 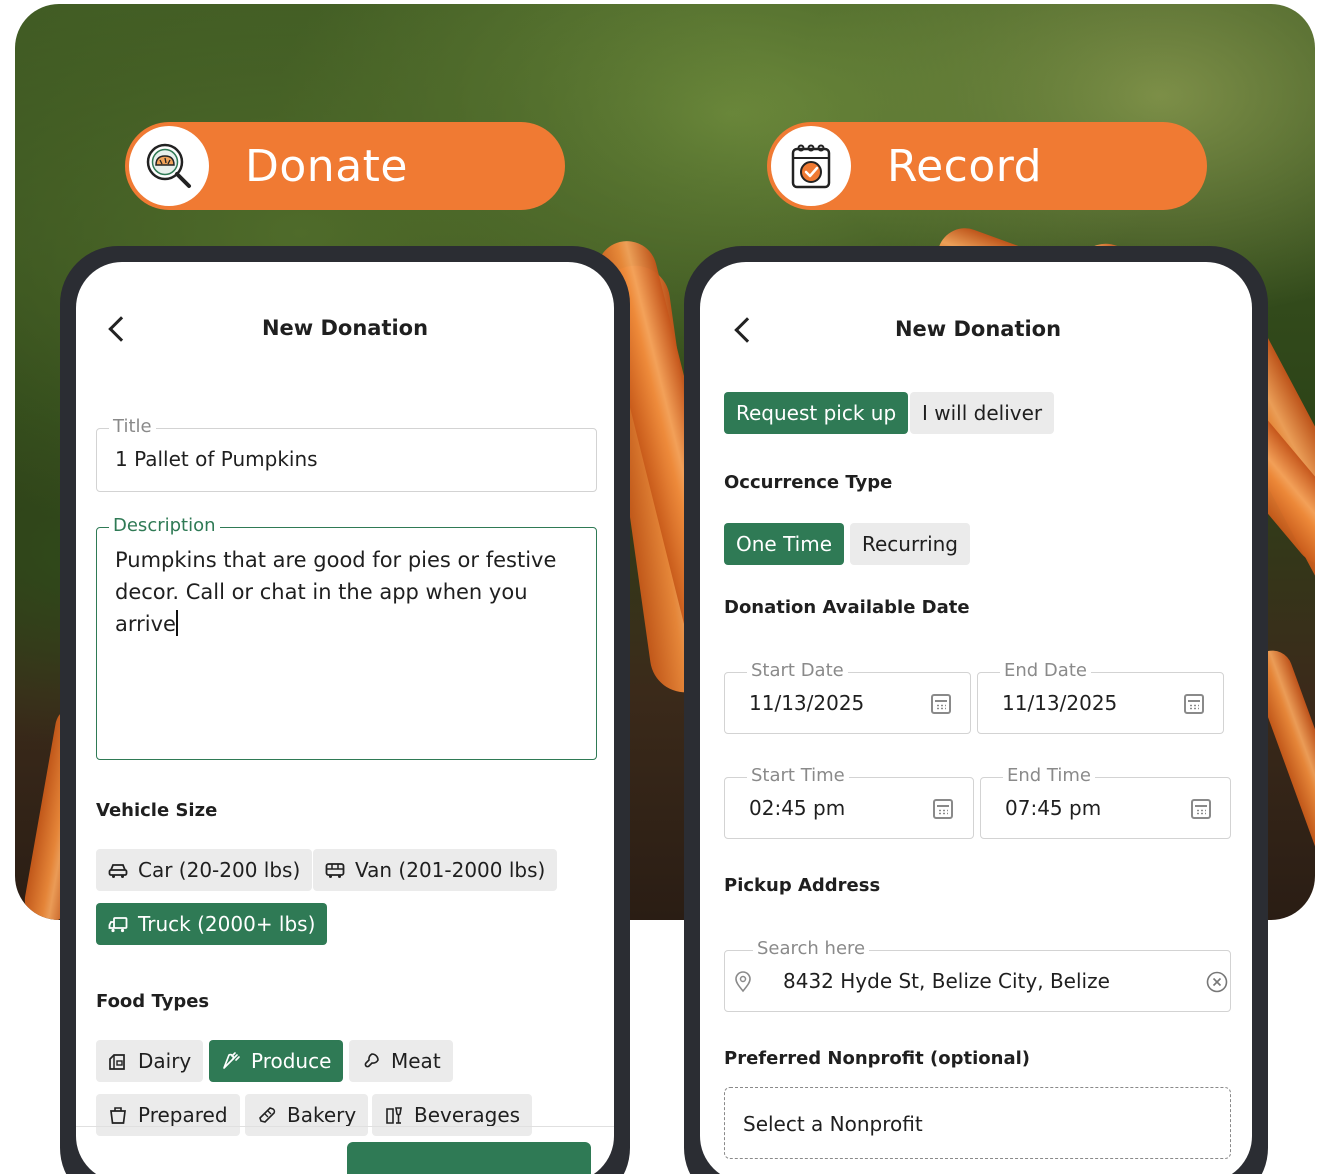 I want to click on food-dairy-chip: Dairy, so click(x=150, y=1061).